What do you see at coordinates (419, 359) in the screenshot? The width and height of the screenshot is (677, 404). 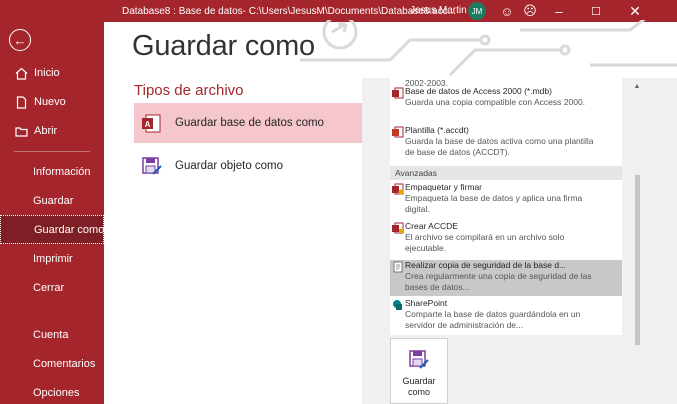 I see `save-as-icon` at bounding box center [419, 359].